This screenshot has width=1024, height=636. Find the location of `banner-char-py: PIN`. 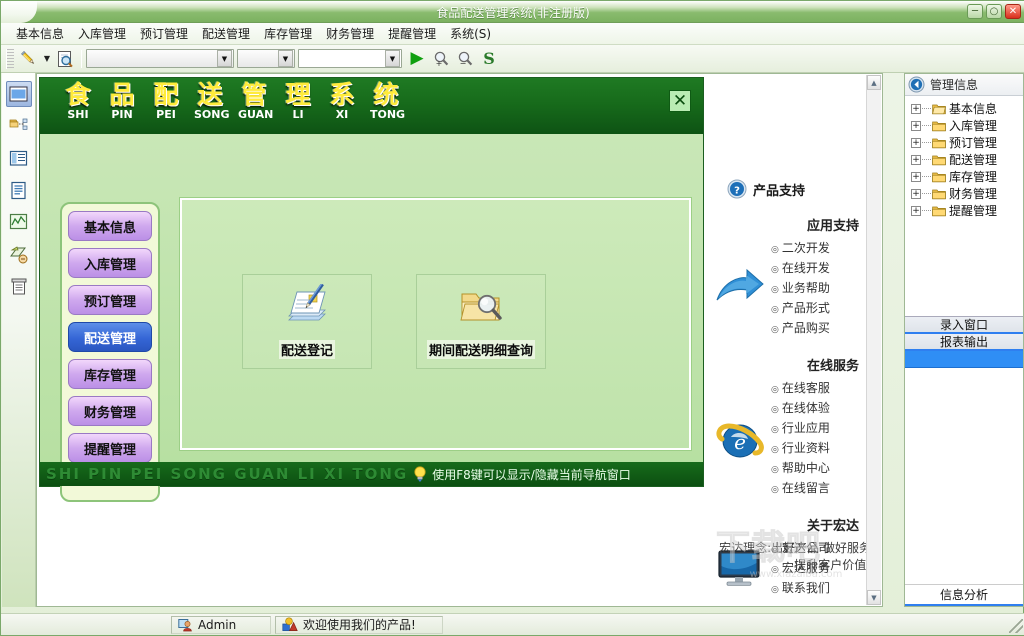

banner-char-py: PIN is located at coordinates (122, 114).